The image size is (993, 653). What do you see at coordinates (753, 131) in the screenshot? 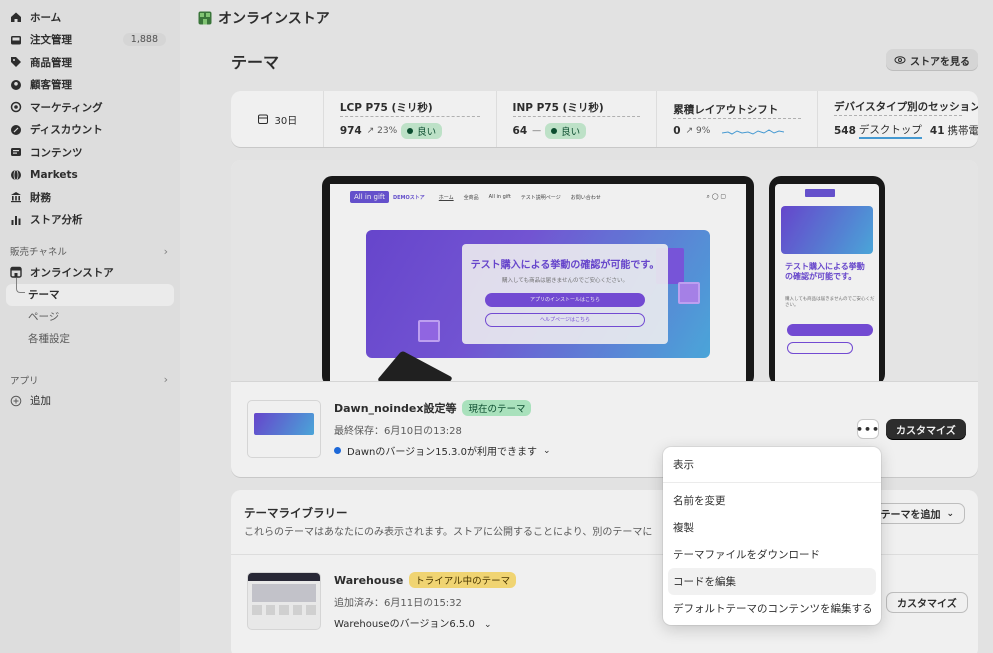
I see `sparkline` at bounding box center [753, 131].